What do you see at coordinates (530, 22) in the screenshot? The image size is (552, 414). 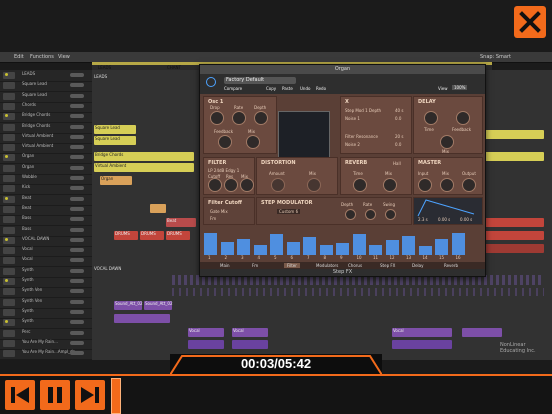 I see `close-button` at bounding box center [530, 22].